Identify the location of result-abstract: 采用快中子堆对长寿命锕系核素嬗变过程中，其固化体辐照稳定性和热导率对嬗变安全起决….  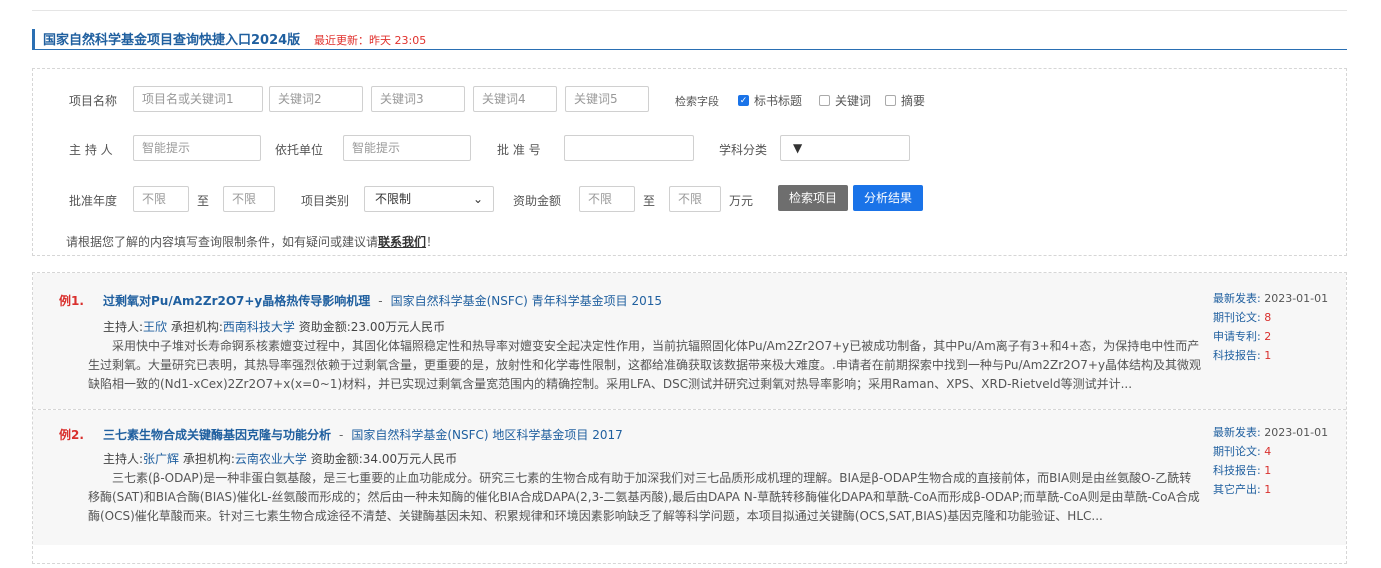
(645, 365).